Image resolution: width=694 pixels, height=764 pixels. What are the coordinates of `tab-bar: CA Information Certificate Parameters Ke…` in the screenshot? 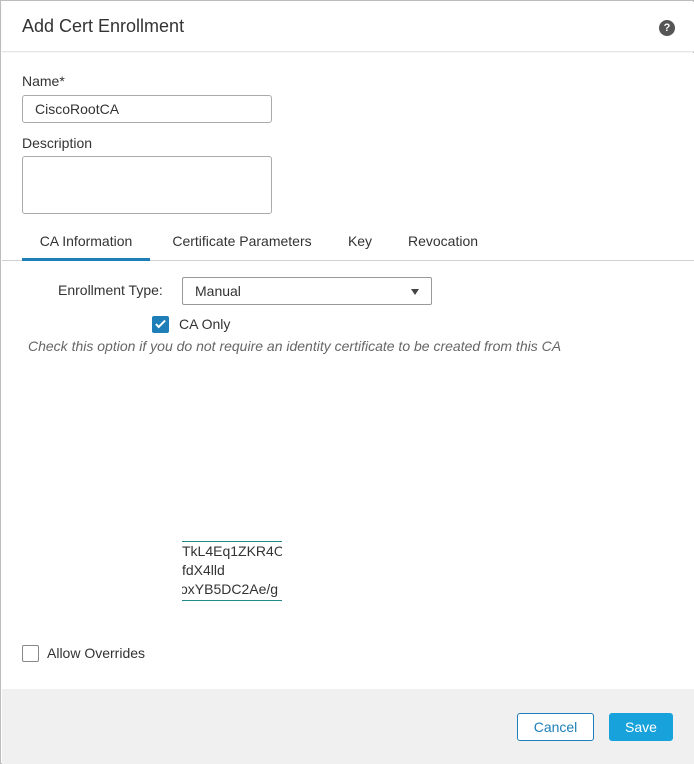 It's located at (348, 243).